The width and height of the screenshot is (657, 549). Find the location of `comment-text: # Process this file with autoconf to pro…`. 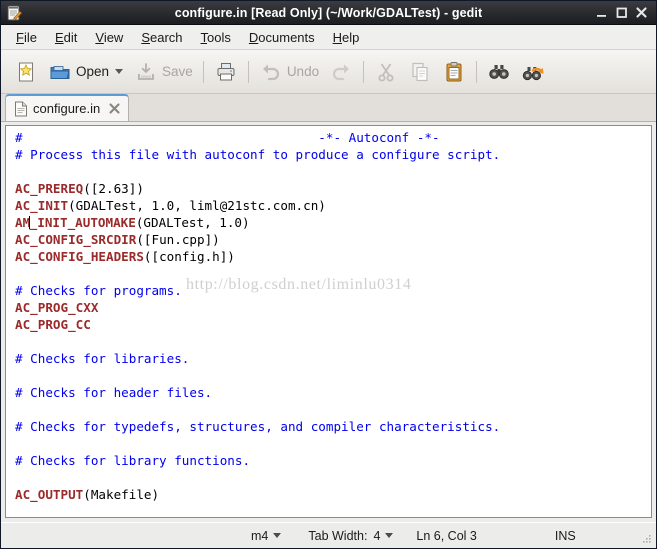

comment-text: # Process this file with autoconf to pro… is located at coordinates (258, 154).